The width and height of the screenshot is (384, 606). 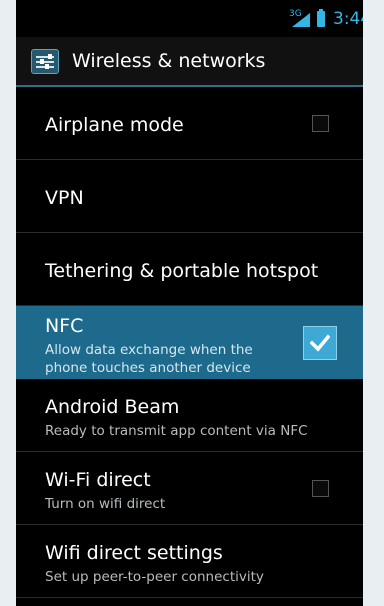 I want to click on status-bar: 3G 3:44, so click(x=189, y=18).